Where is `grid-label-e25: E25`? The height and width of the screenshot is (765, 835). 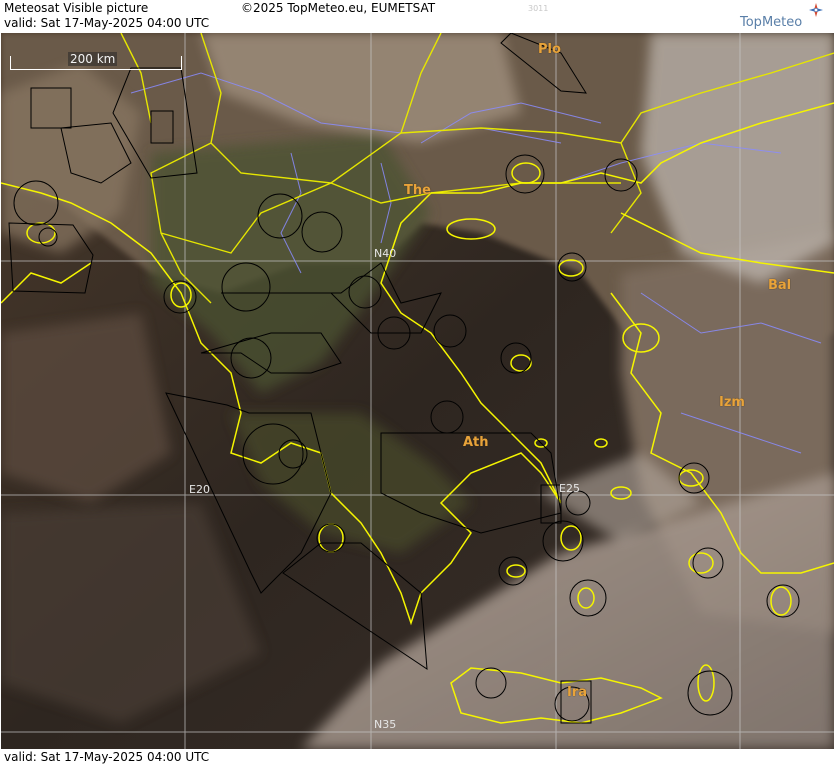 grid-label-e25: E25 is located at coordinates (569, 488).